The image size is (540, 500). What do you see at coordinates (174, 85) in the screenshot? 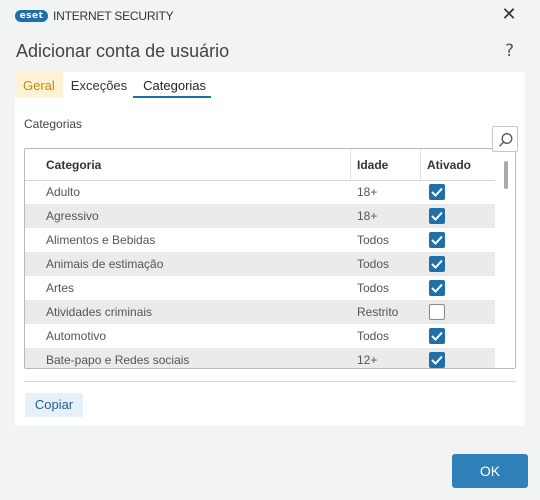
I see `tab-categorias: Categorias` at bounding box center [174, 85].